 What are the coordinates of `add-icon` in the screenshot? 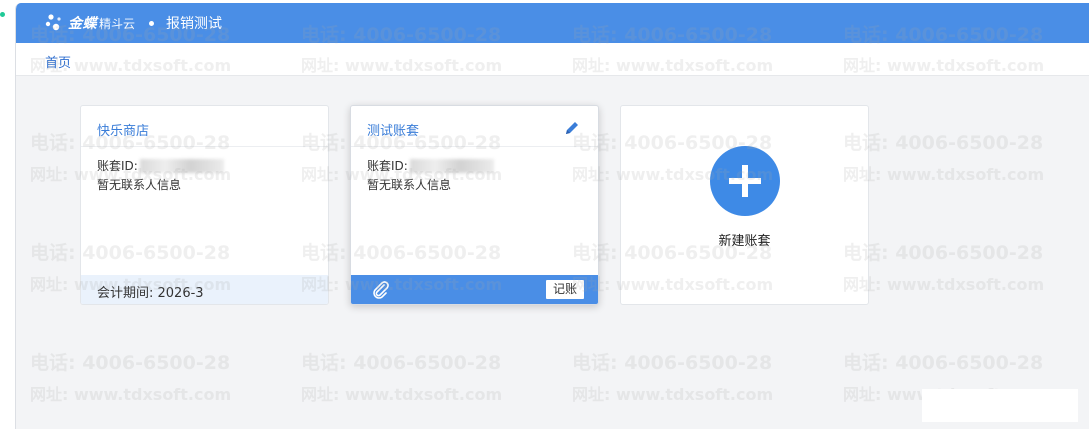 It's located at (745, 181).